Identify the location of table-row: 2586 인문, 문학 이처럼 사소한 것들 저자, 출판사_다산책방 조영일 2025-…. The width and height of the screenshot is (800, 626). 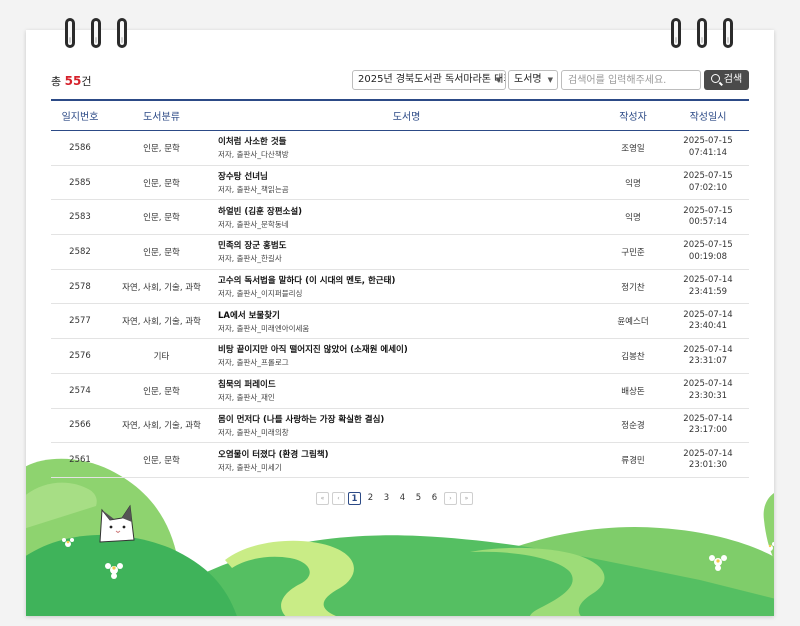
(400, 148).